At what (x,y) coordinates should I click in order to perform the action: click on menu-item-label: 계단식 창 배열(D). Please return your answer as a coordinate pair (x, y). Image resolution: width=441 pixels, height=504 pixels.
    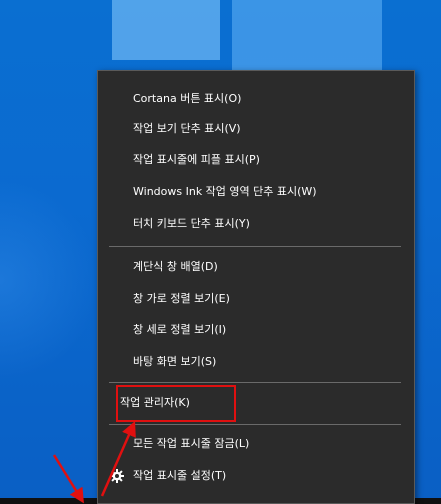
    Looking at the image, I should click on (175, 266).